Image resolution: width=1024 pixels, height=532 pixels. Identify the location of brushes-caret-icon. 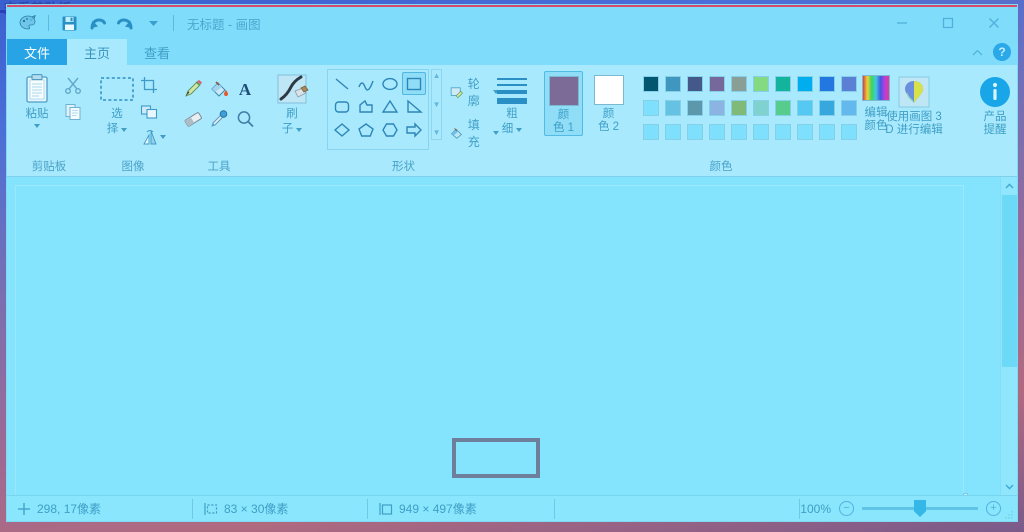
(299, 129).